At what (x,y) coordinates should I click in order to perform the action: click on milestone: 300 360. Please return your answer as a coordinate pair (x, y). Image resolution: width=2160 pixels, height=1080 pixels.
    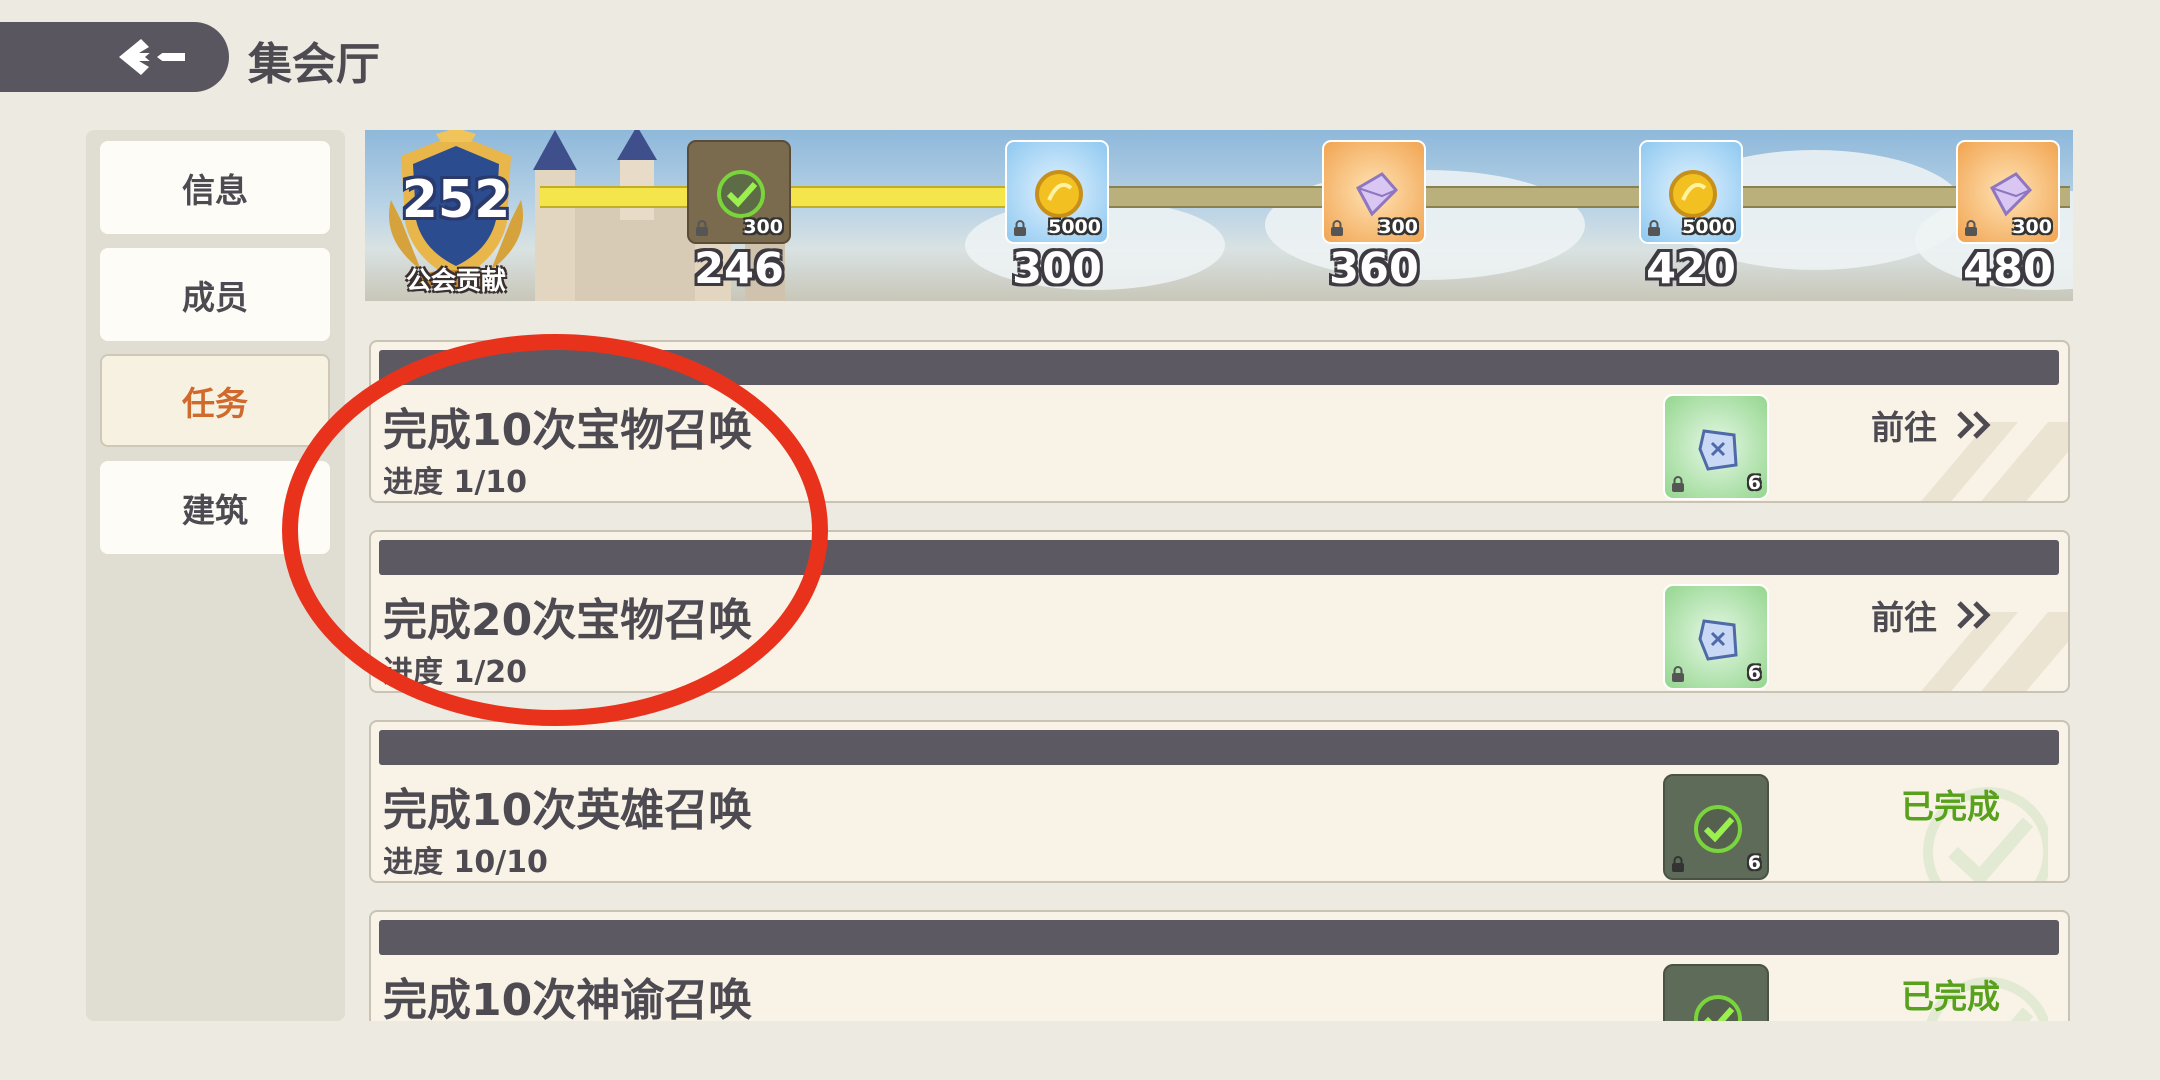
    Looking at the image, I should click on (1374, 217).